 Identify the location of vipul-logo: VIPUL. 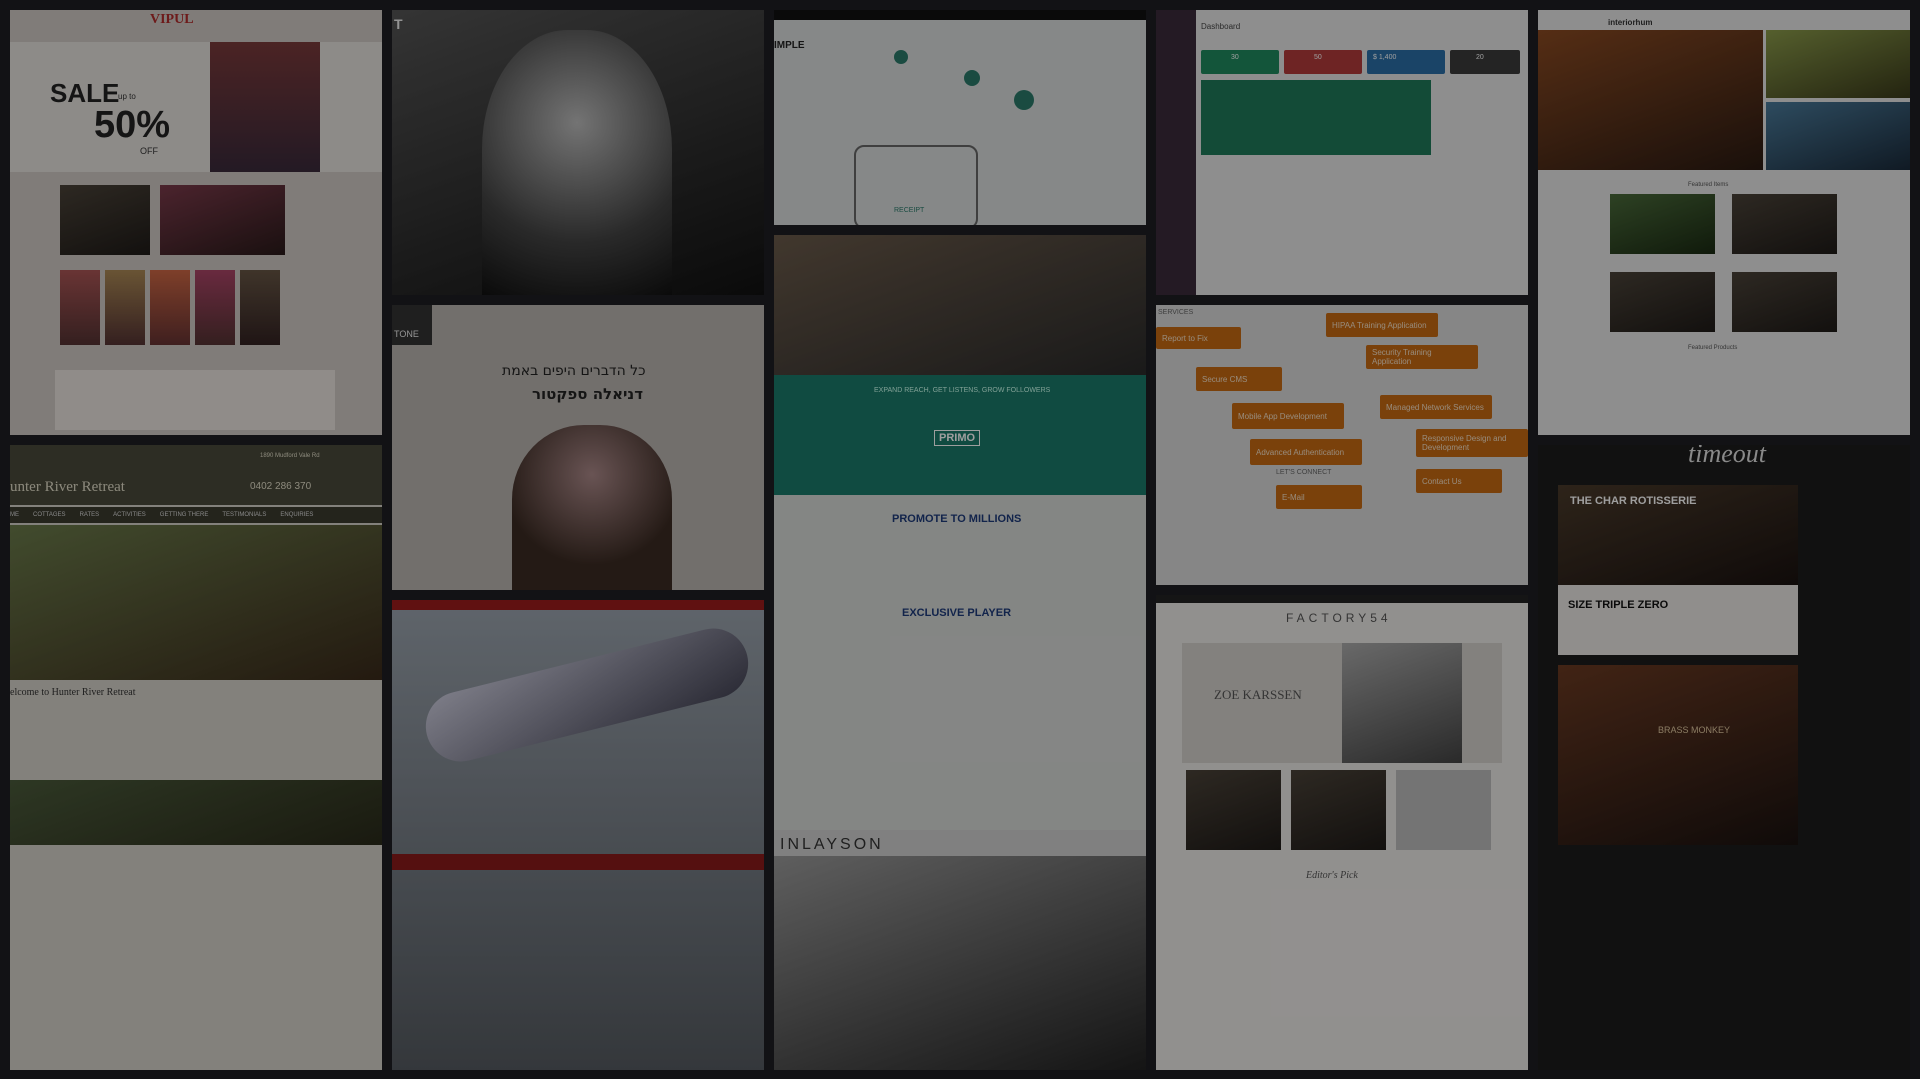
(172, 19).